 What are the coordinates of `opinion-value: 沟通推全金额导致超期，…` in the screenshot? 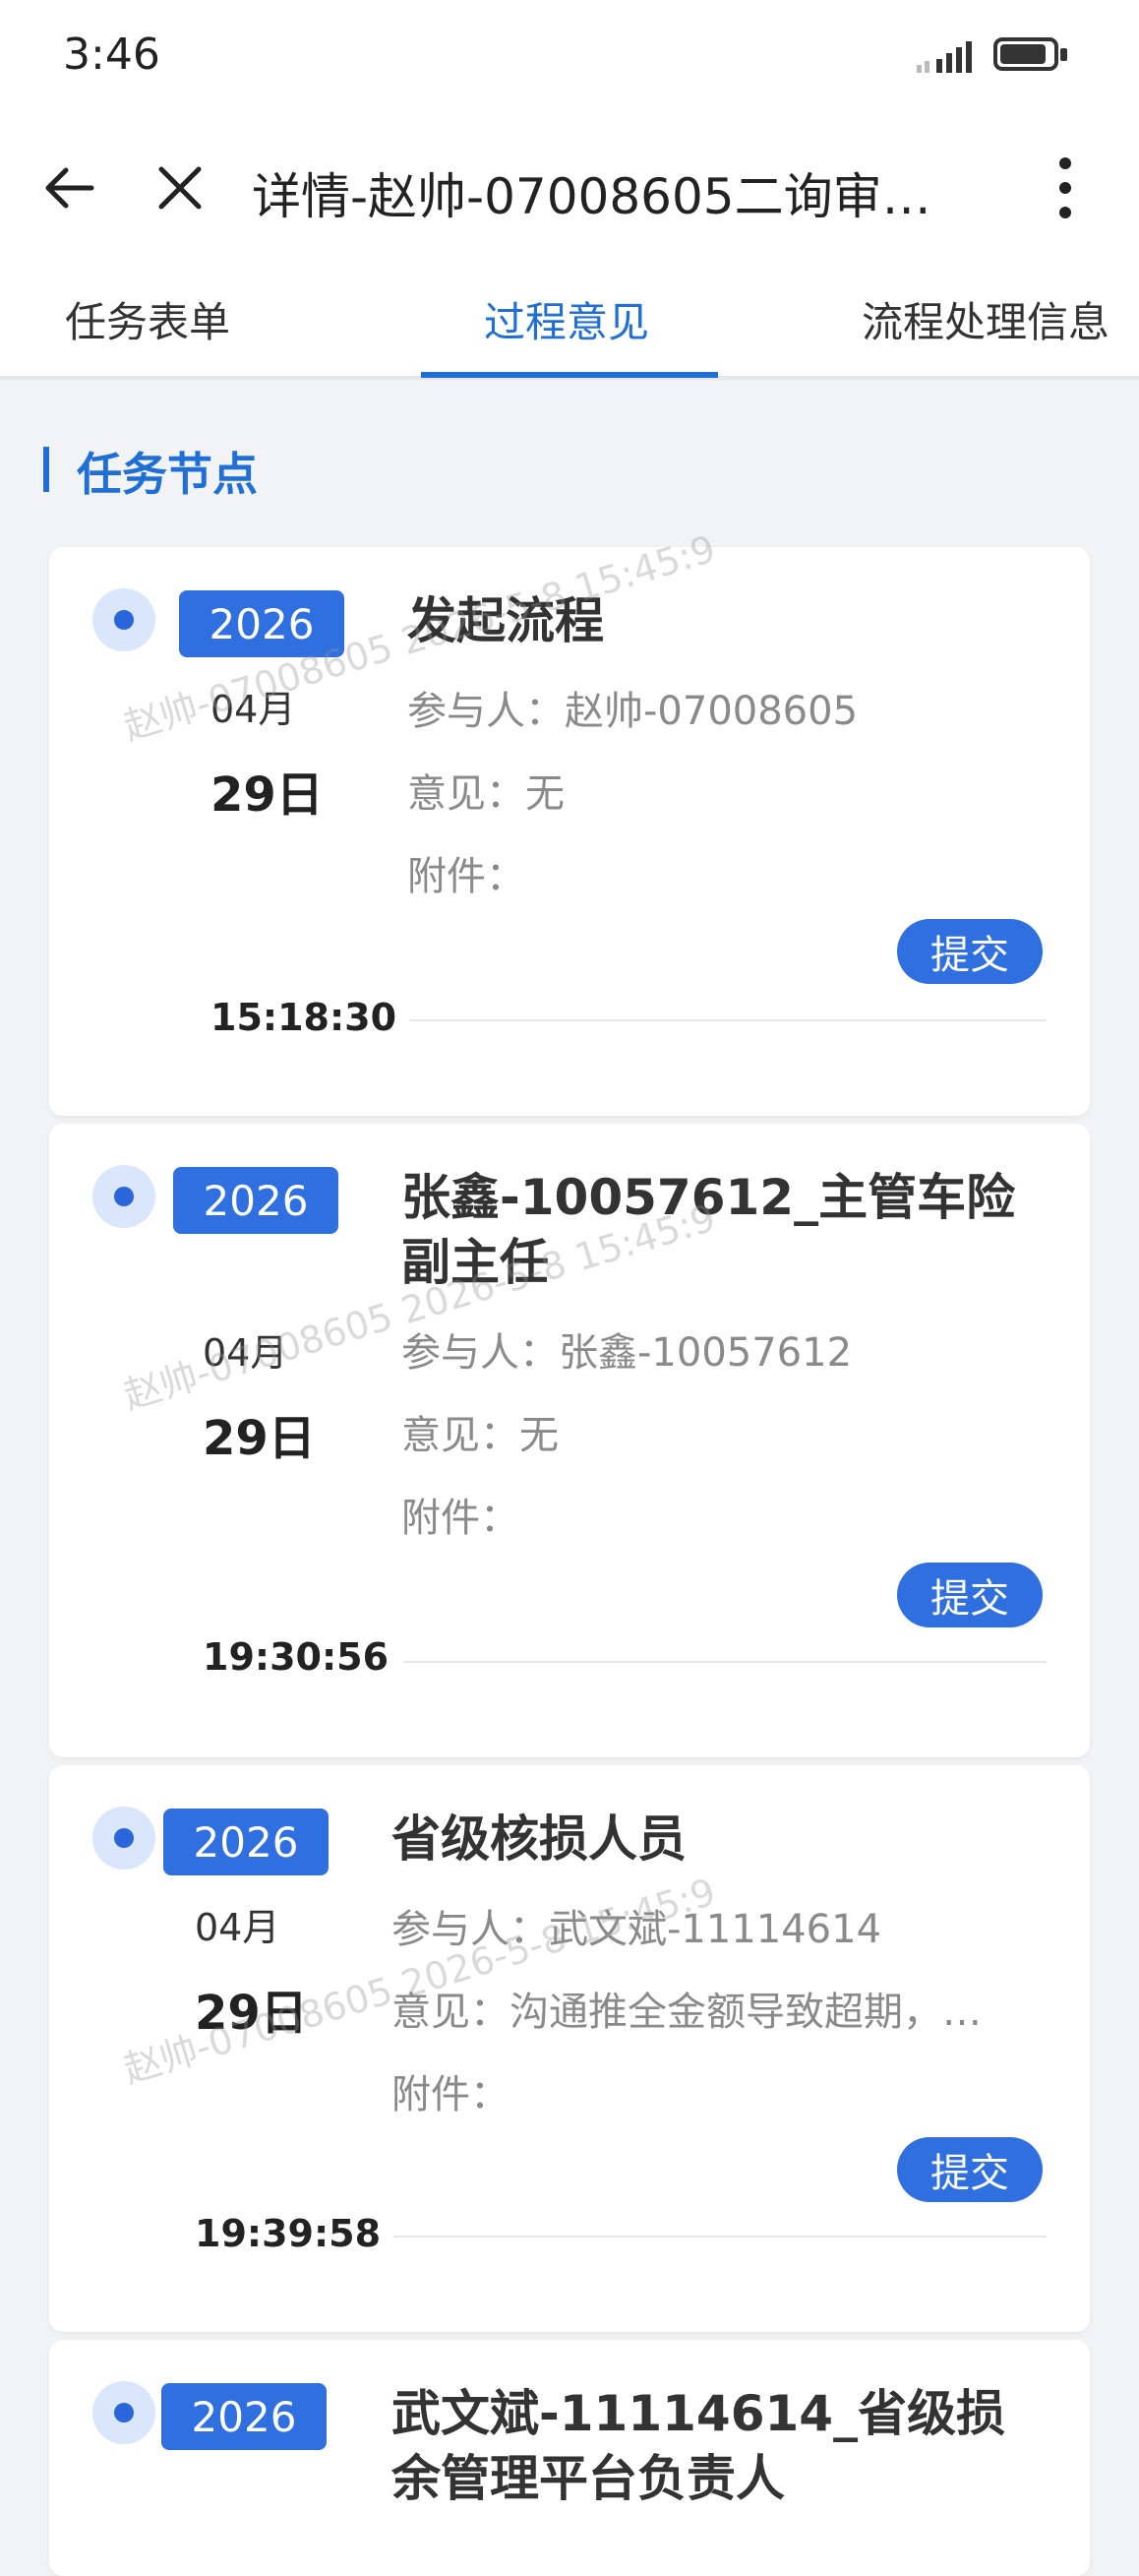 It's located at (746, 2012).